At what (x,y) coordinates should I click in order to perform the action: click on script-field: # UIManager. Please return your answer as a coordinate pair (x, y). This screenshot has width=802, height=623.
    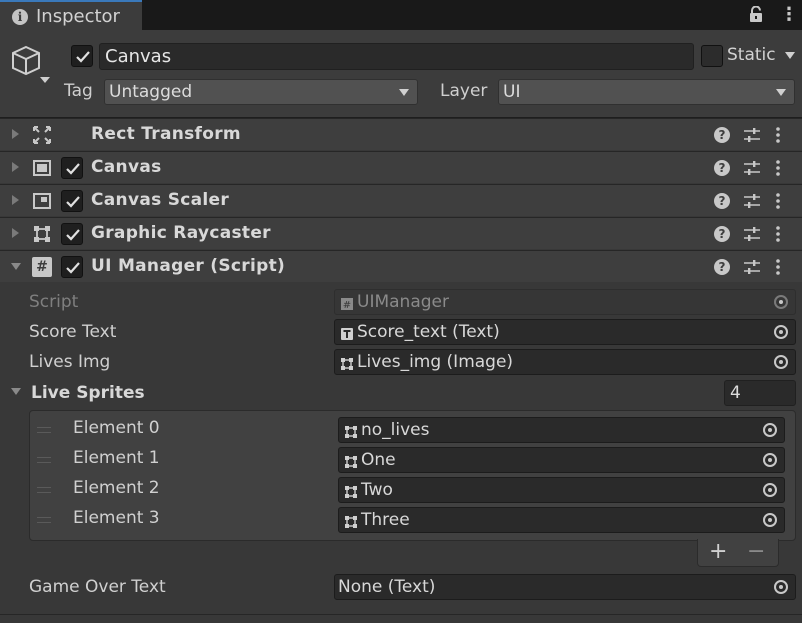
    Looking at the image, I should click on (565, 302).